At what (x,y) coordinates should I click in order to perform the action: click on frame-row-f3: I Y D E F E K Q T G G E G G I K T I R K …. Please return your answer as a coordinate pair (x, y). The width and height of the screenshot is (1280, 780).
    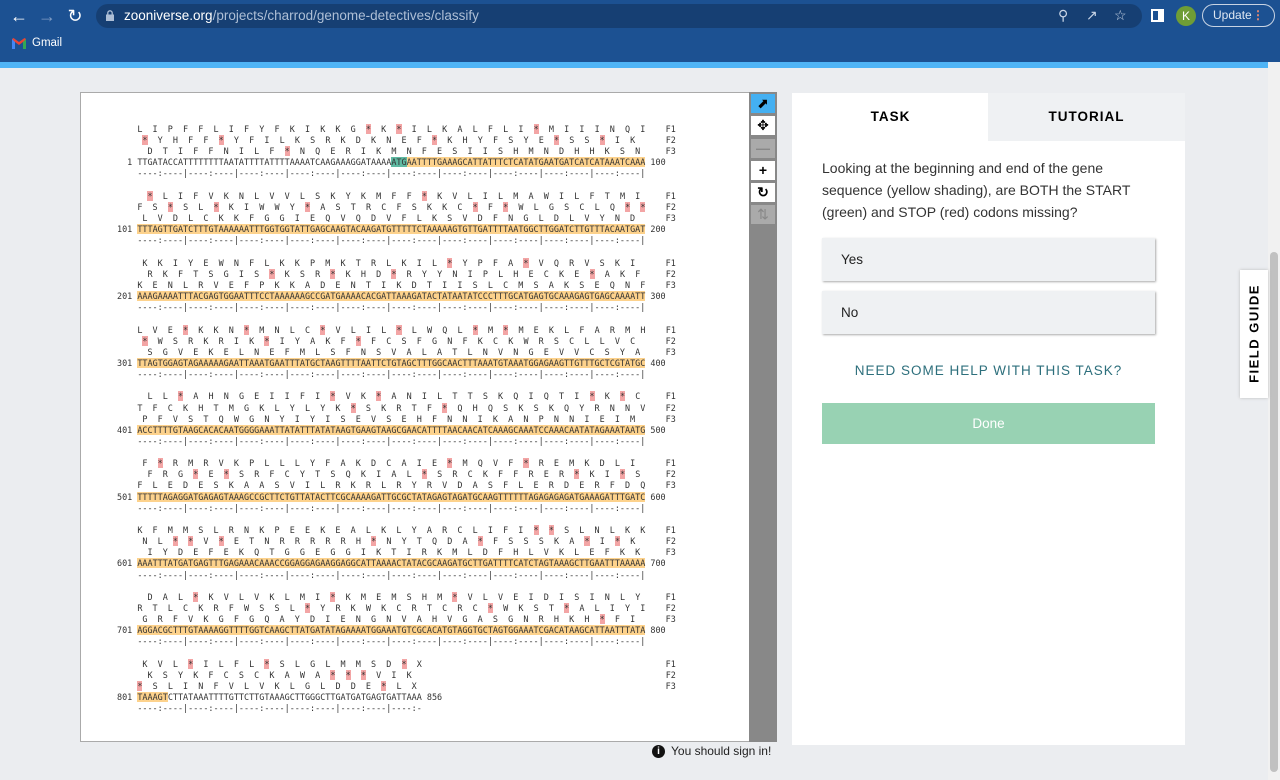
    Looking at the image, I should click on (396, 552).